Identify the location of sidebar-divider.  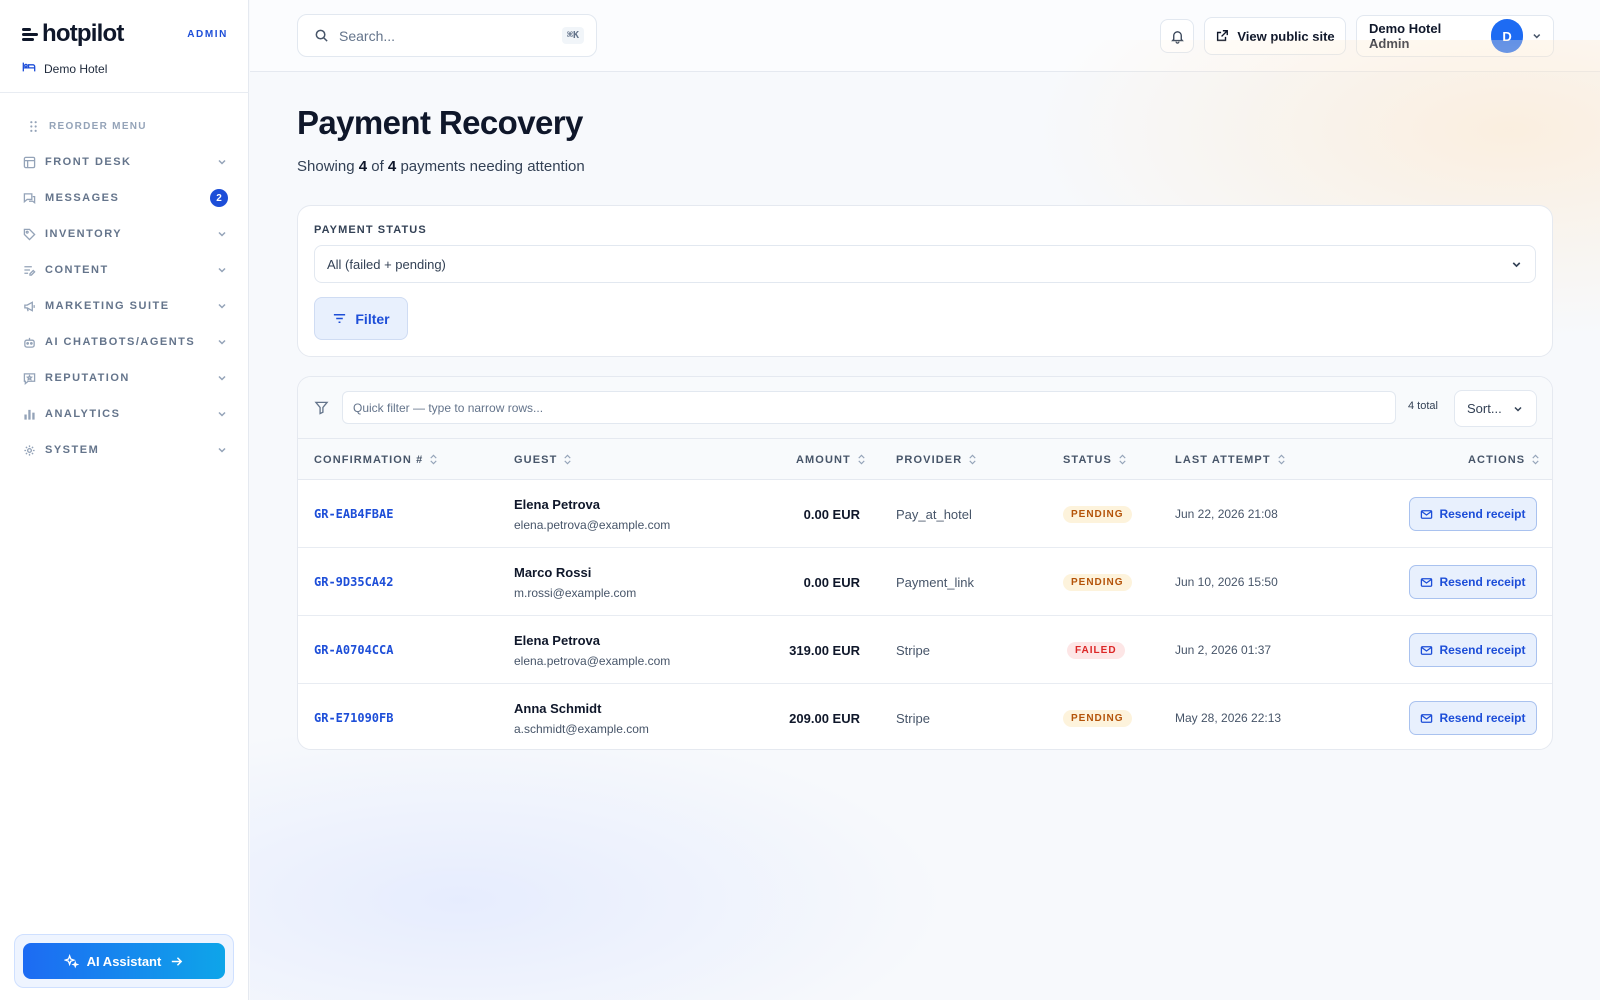
(124, 92).